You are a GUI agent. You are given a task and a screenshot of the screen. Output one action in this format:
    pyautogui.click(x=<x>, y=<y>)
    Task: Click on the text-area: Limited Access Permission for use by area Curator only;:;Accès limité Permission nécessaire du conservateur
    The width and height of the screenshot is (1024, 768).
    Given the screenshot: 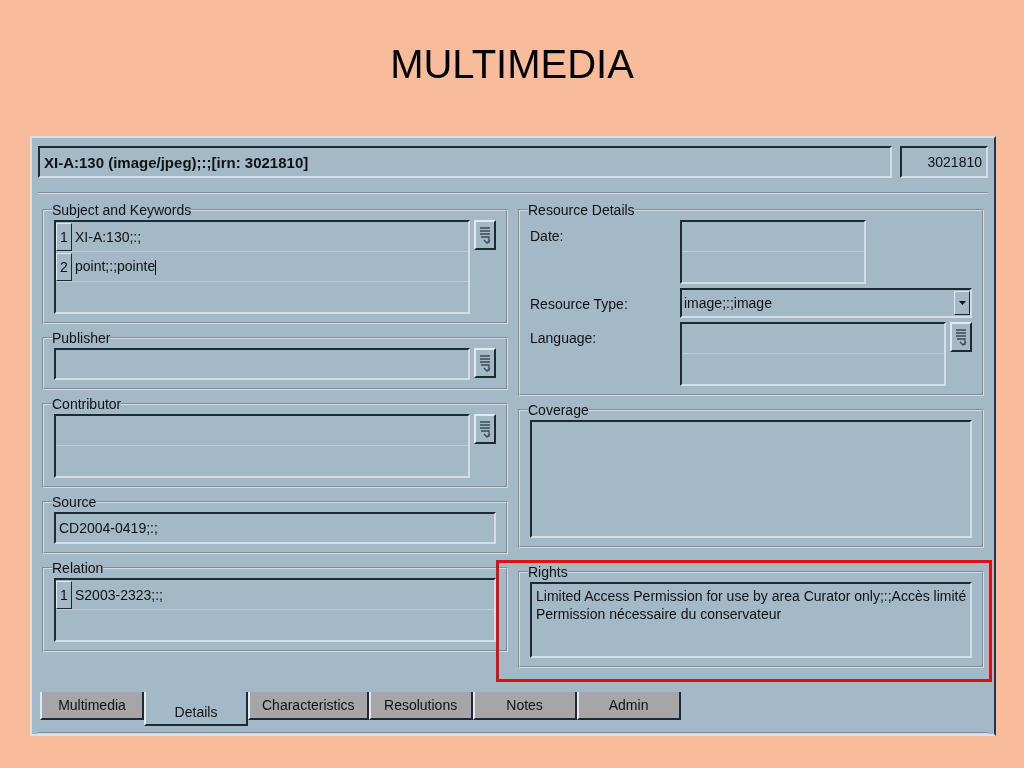 What is the action you would take?
    pyautogui.click(x=751, y=620)
    